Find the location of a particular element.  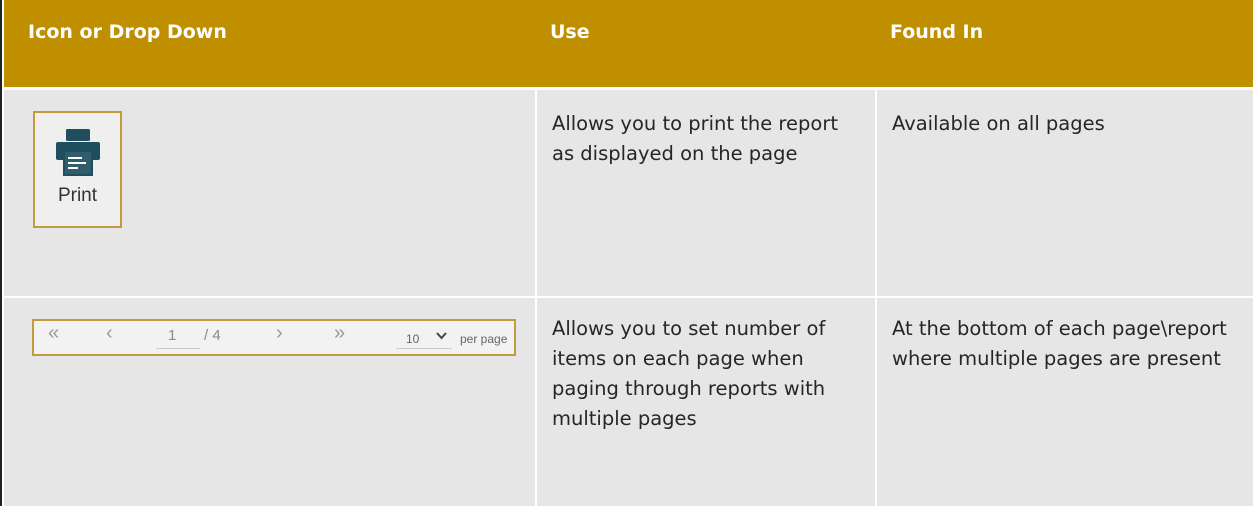

current-page-underline is located at coordinates (178, 348).